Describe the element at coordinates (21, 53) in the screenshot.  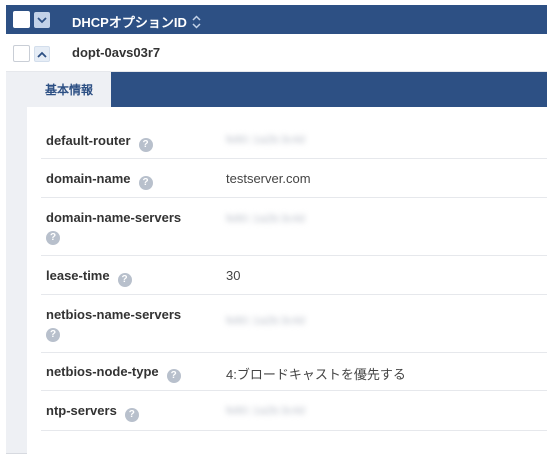
I see `row-checkbox` at that location.